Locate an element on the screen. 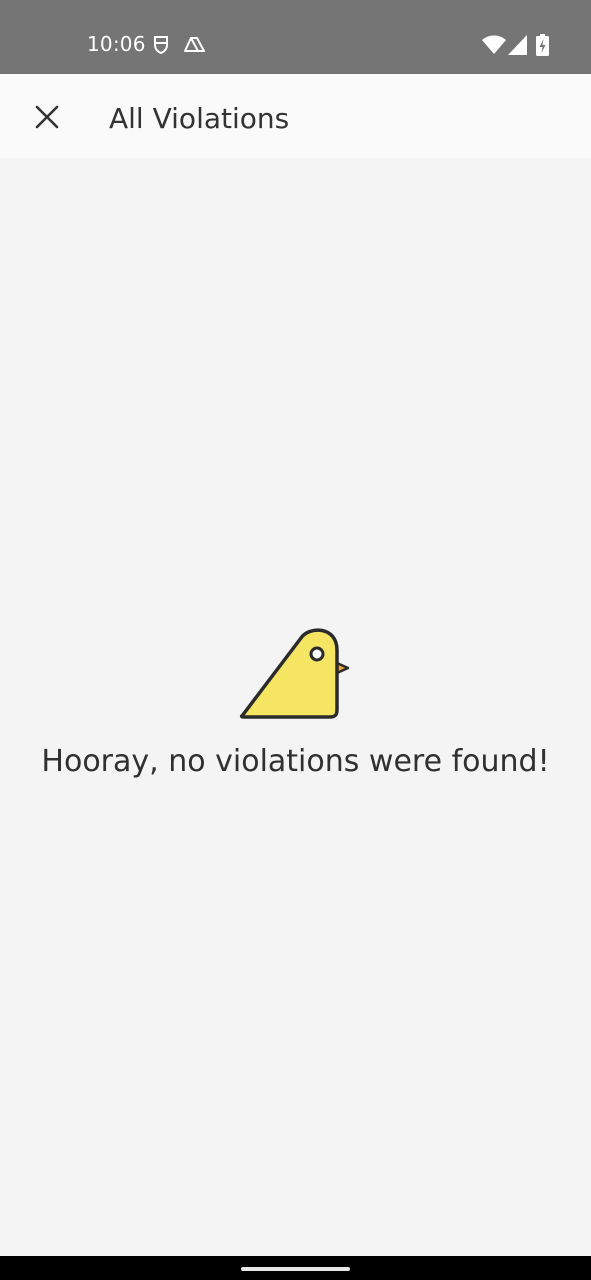 The width and height of the screenshot is (591, 1280). drive-icon is located at coordinates (194, 44).